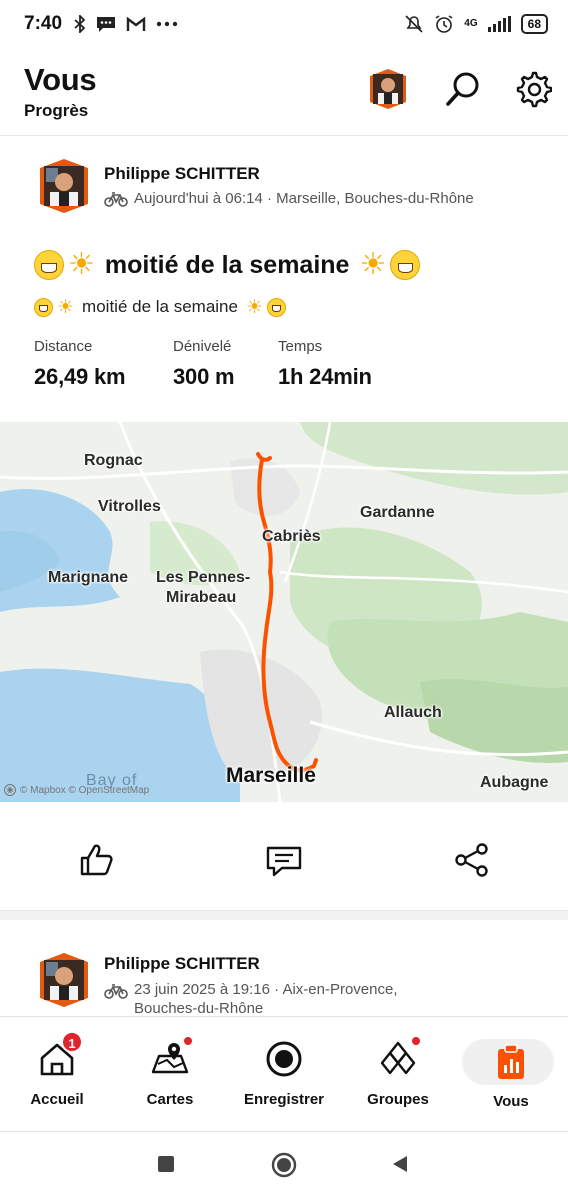  Describe the element at coordinates (63, 346) in the screenshot. I see `stat-label: Distance` at that location.